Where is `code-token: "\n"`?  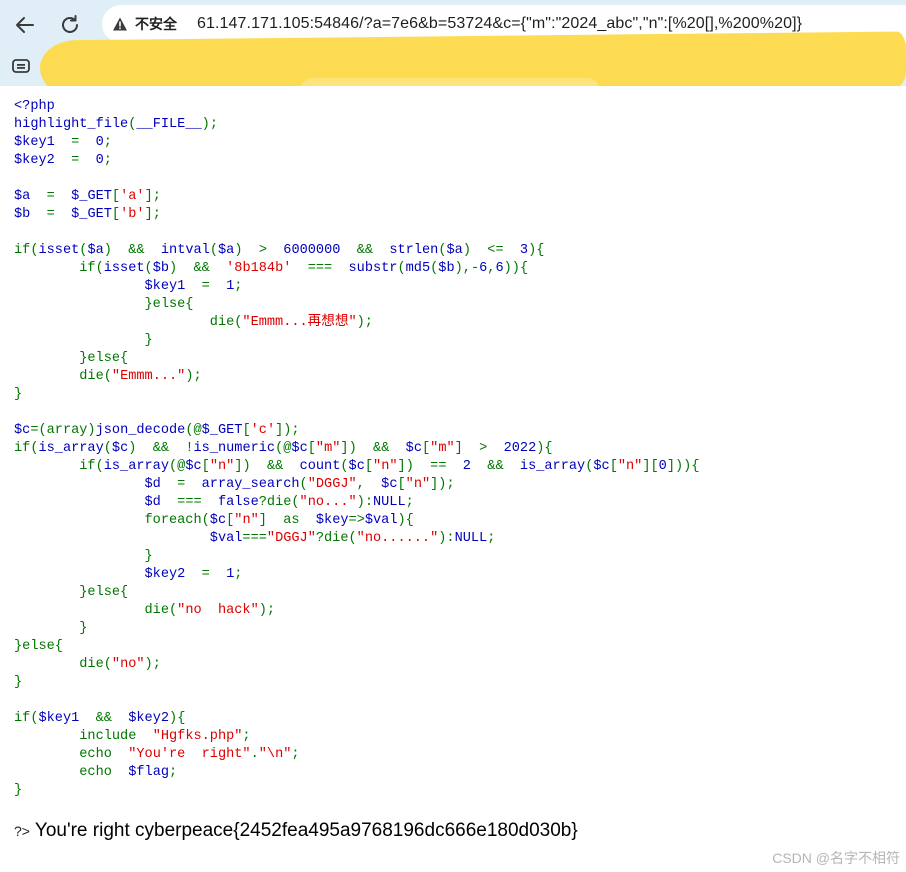
code-token: "\n" is located at coordinates (275, 754).